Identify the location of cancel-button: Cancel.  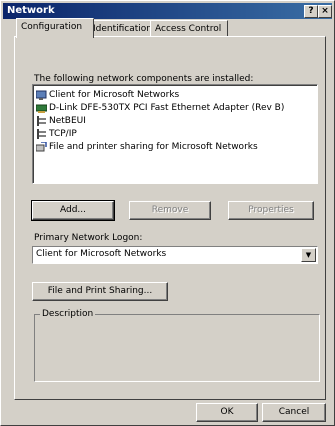
(294, 412).